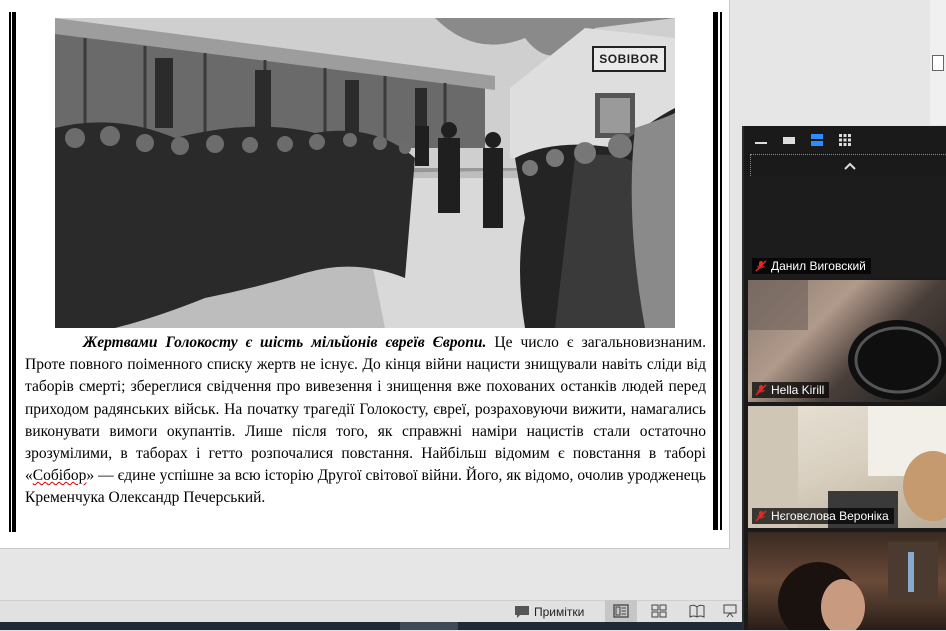 This screenshot has height=631, width=946. I want to click on slide-sorter-button, so click(659, 611).